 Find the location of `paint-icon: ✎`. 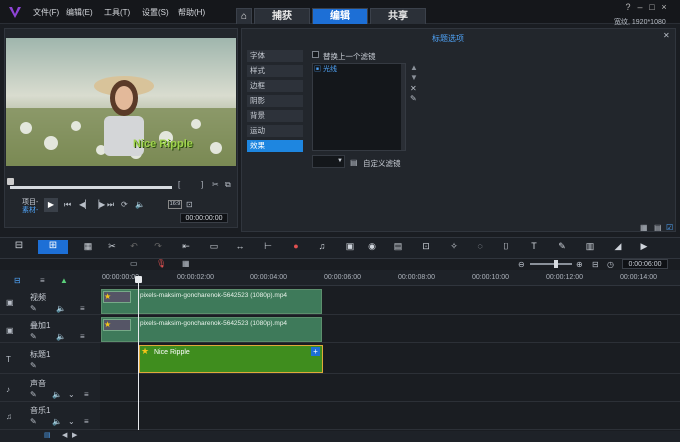

paint-icon: ✎ is located at coordinates (562, 246).